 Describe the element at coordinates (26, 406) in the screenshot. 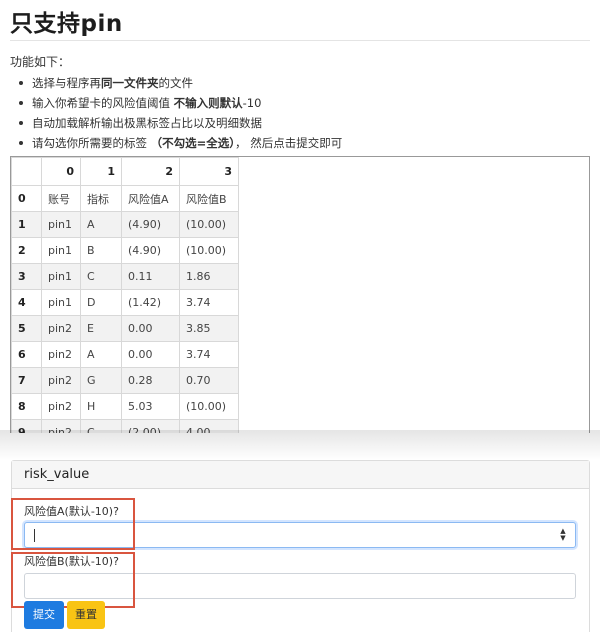

I see `row-index: 8` at that location.